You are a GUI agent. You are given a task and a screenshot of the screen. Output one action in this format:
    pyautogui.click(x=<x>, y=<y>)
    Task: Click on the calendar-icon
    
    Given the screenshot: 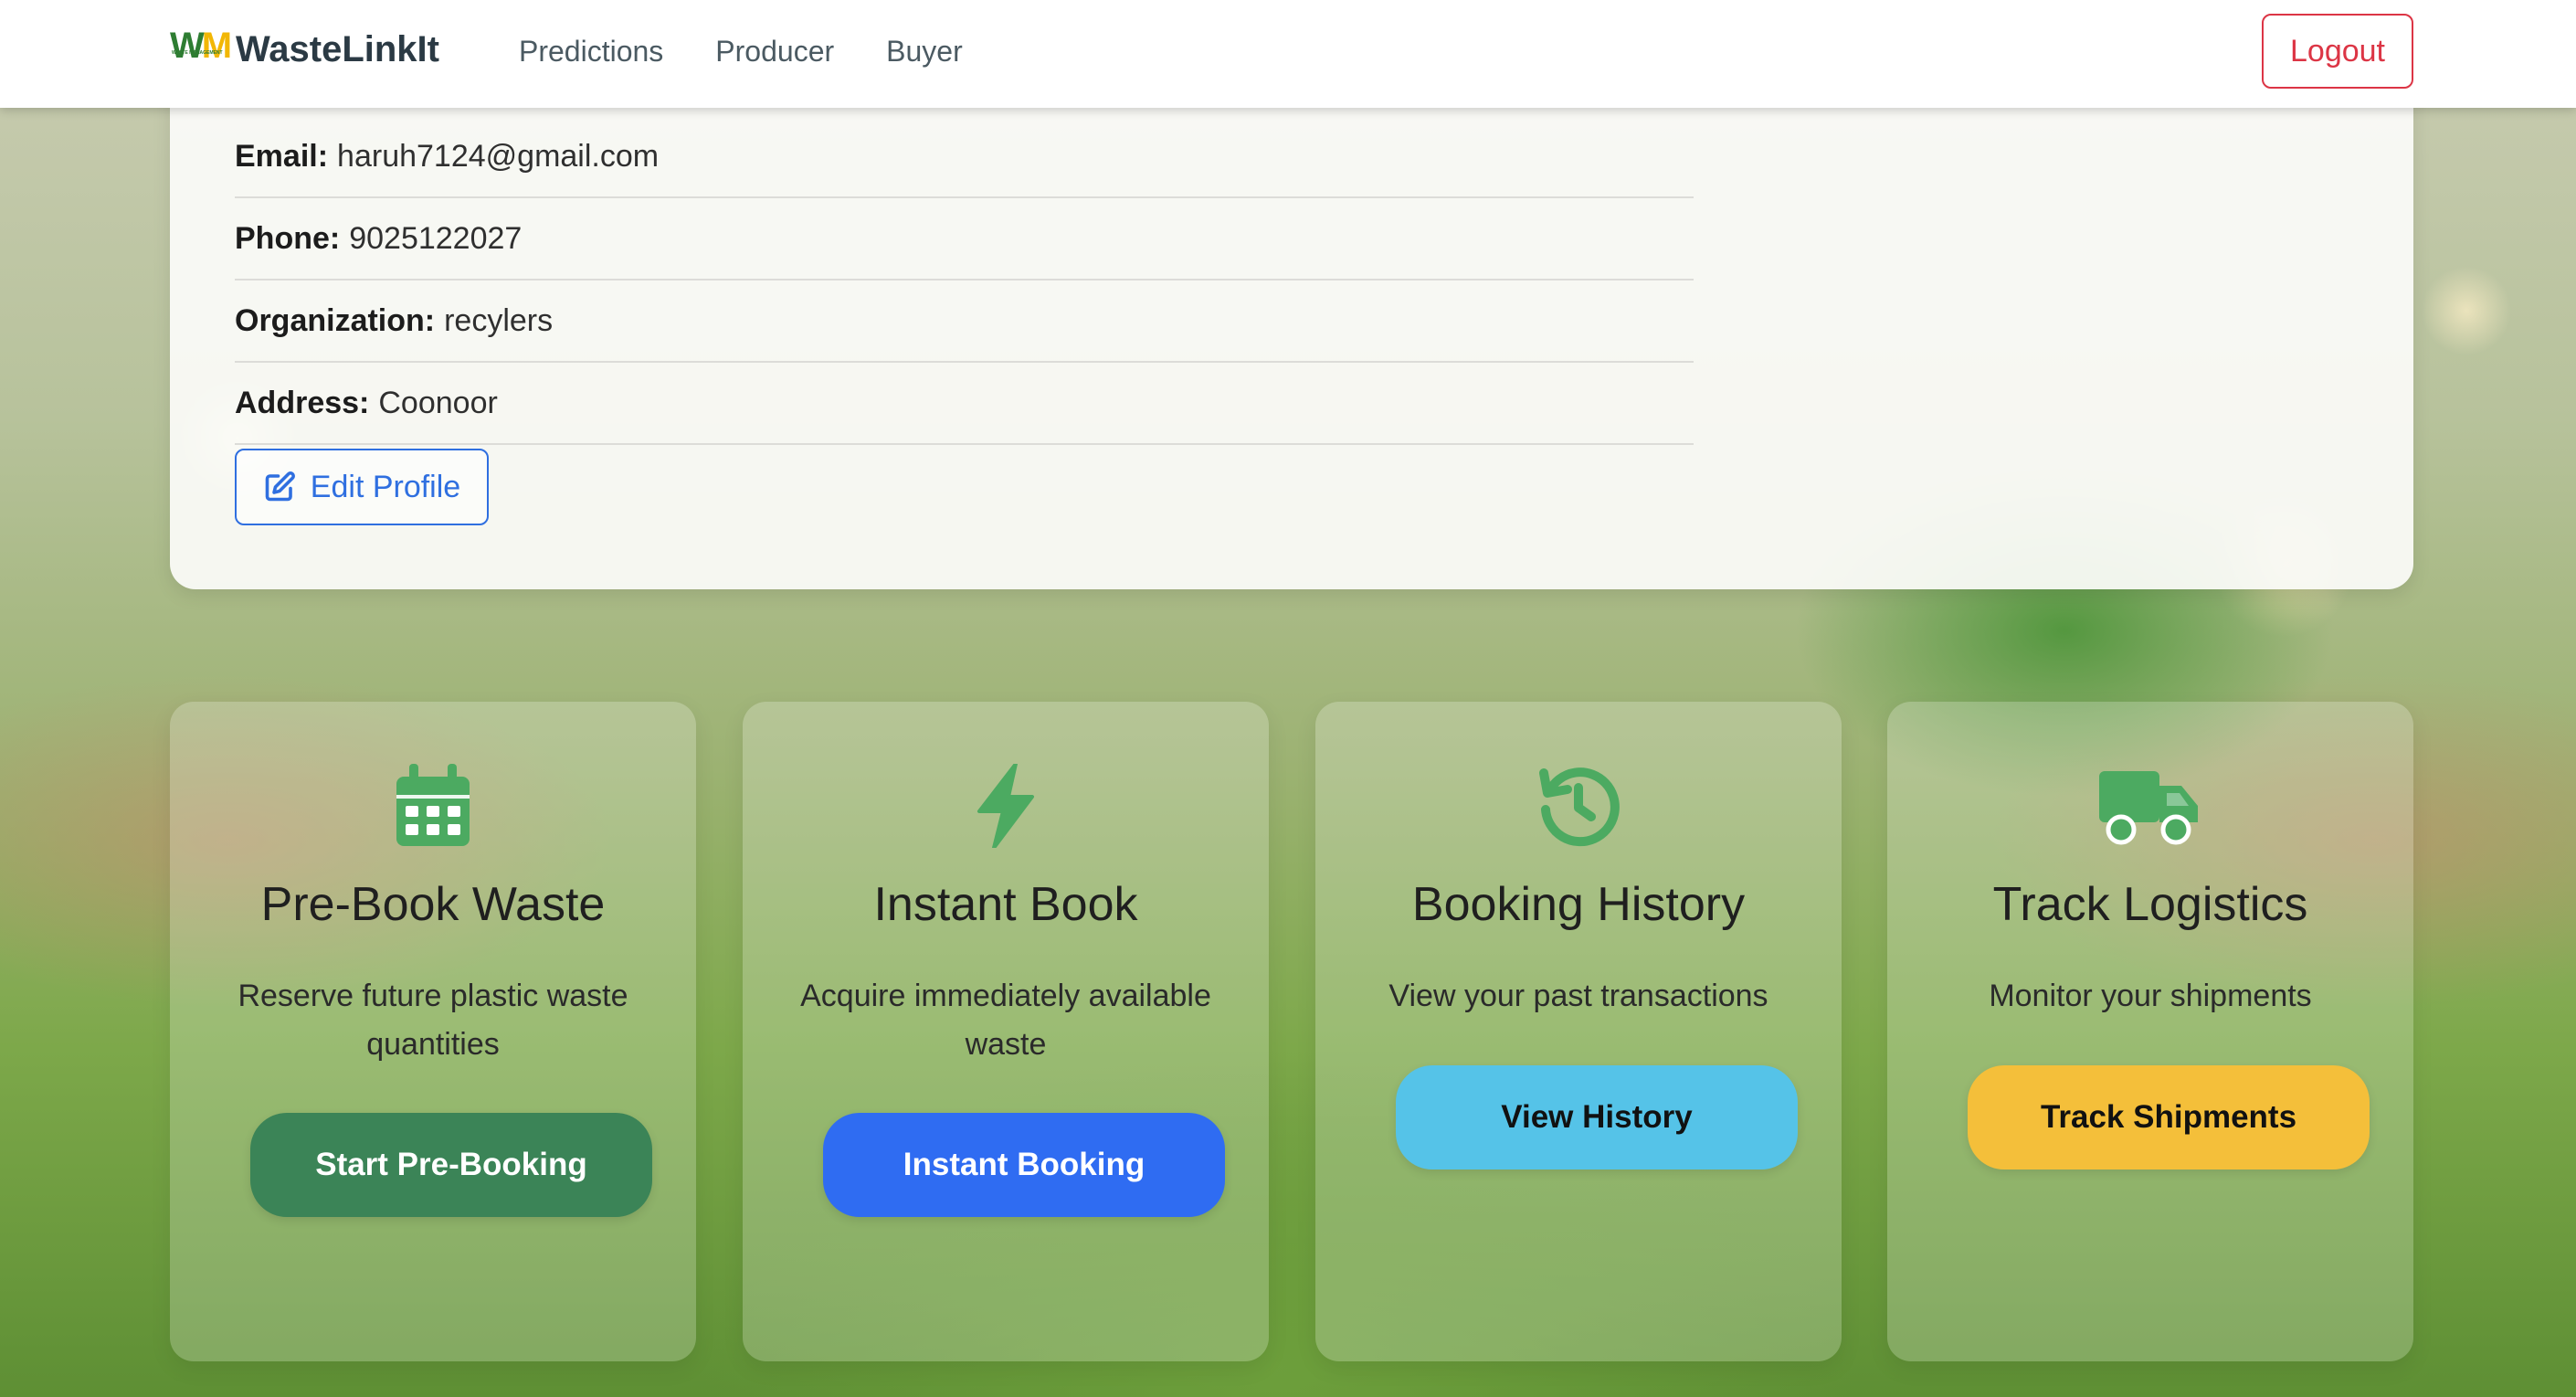 What is the action you would take?
    pyautogui.click(x=433, y=808)
    